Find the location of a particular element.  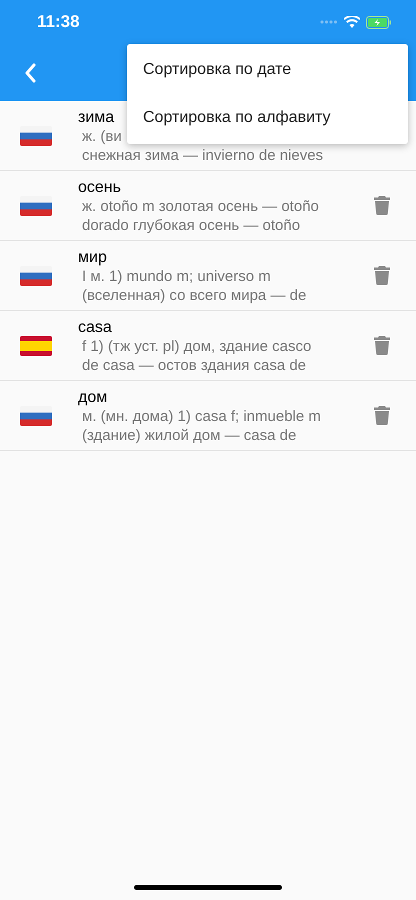

word-title: зима is located at coordinates (96, 117).